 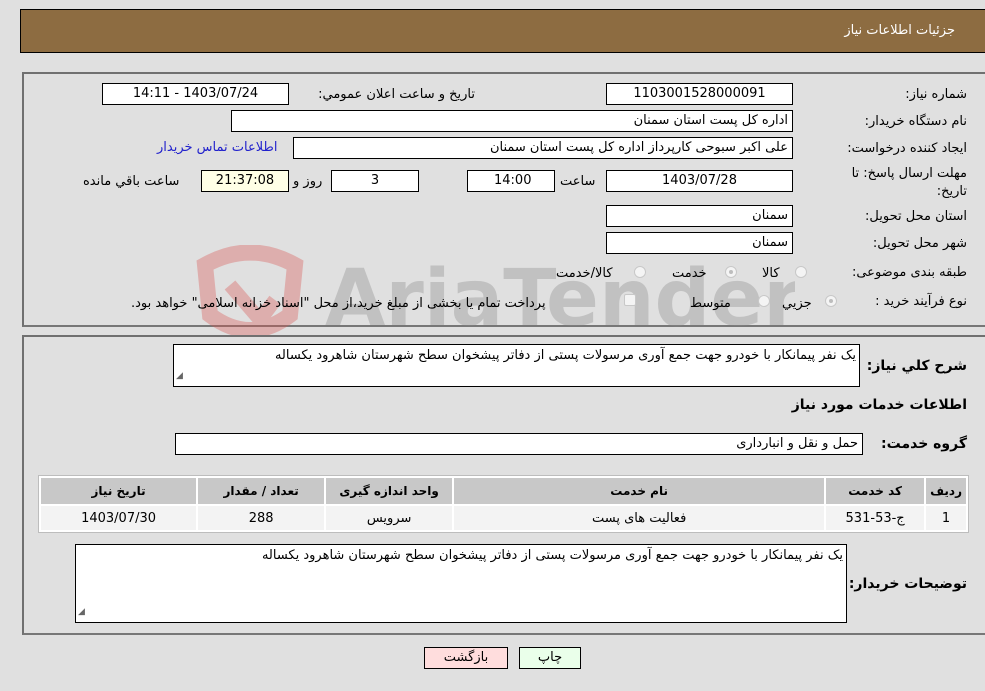 What do you see at coordinates (375, 181) in the screenshot?
I see `days-remaining-field: 3` at bounding box center [375, 181].